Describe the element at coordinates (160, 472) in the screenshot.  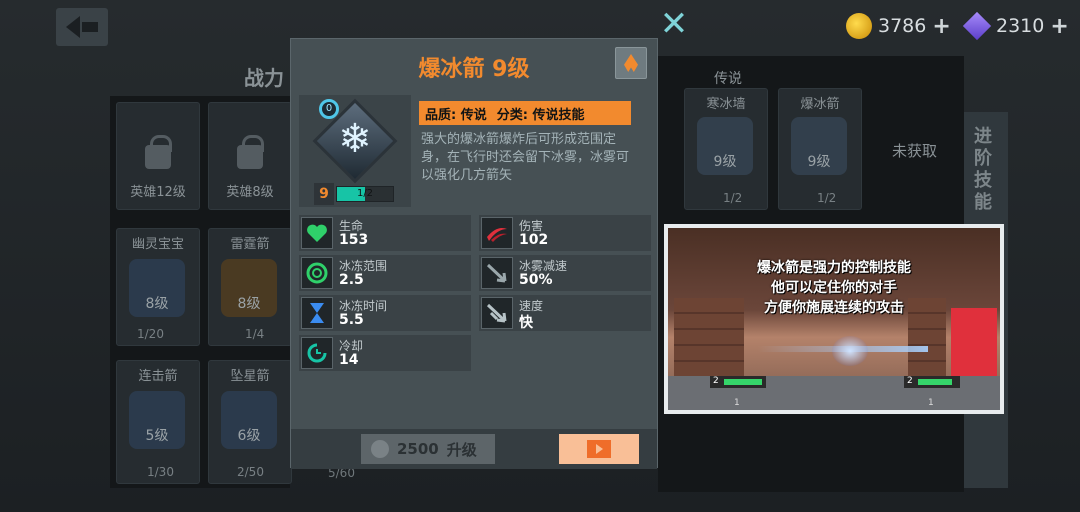
I see `skill-card-count: 1/30` at that location.